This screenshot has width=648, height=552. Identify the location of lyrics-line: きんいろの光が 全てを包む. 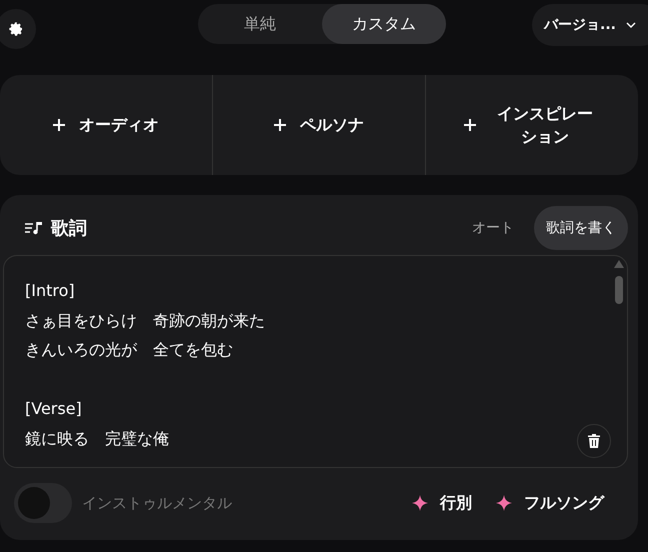
(129, 350).